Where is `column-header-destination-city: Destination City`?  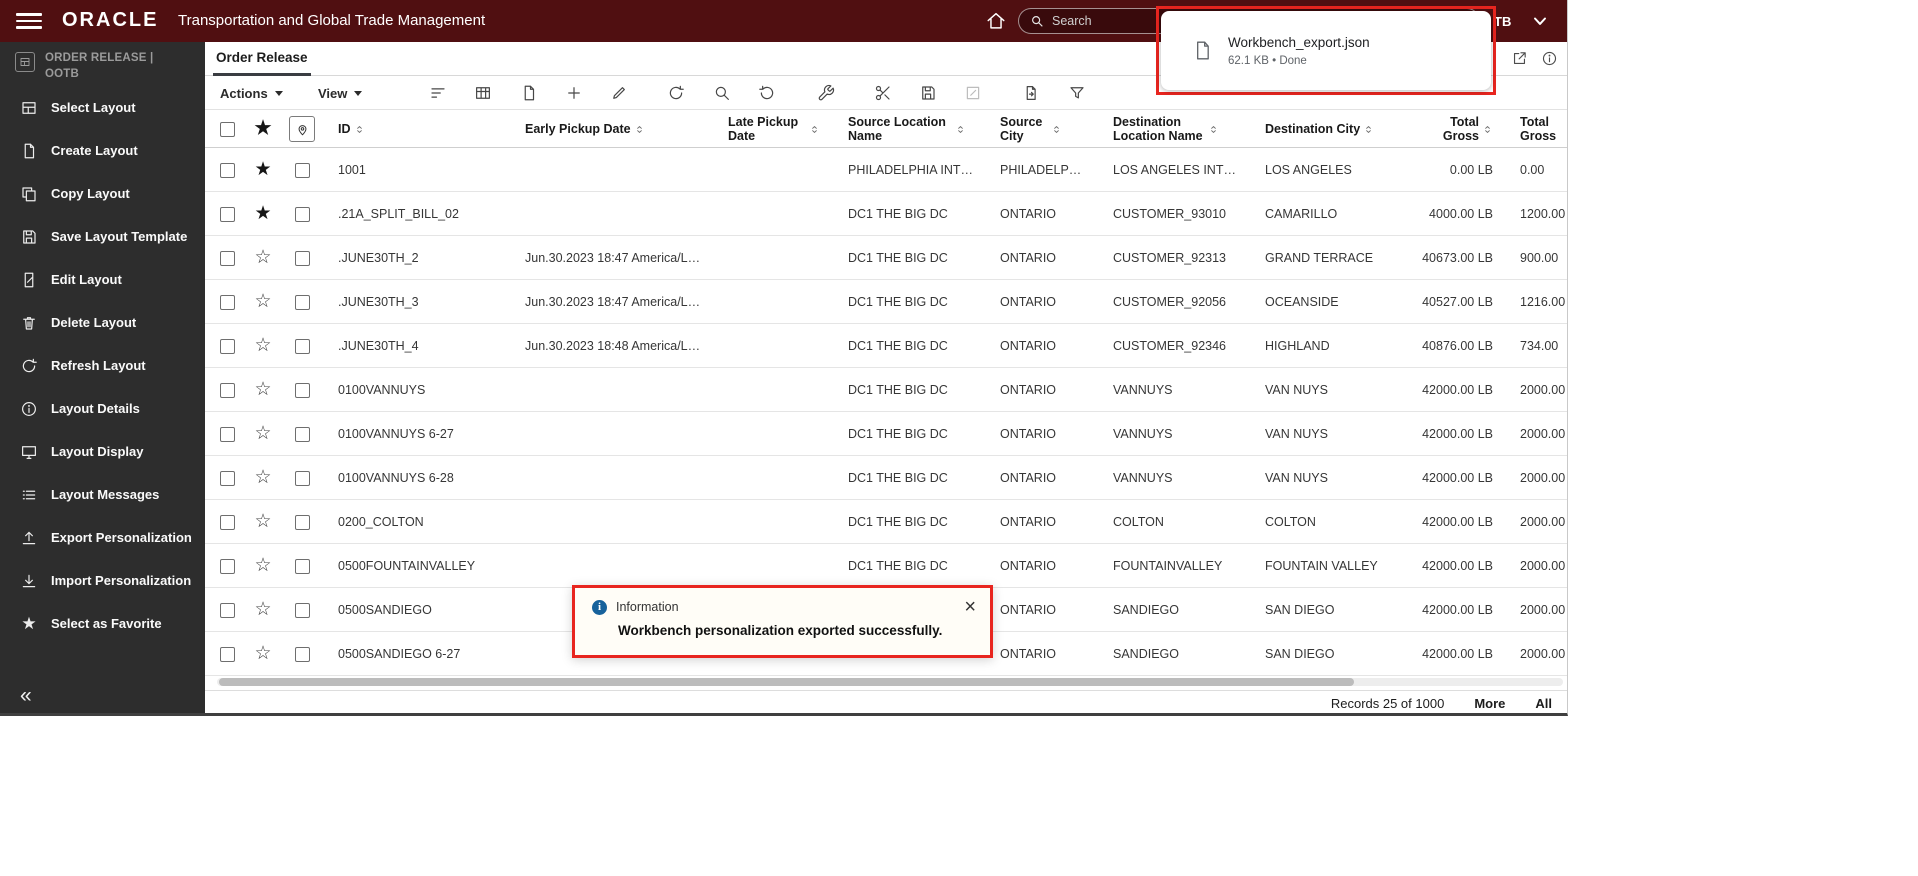 column-header-destination-city: Destination City is located at coordinates (1324, 129).